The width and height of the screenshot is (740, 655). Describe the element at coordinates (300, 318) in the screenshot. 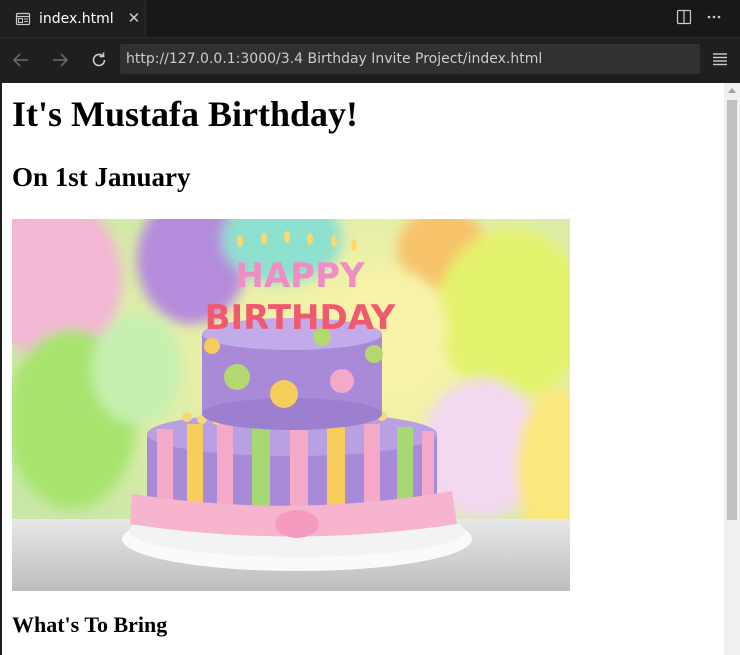

I see `cake-text-birthday: BIRTHDAY` at that location.